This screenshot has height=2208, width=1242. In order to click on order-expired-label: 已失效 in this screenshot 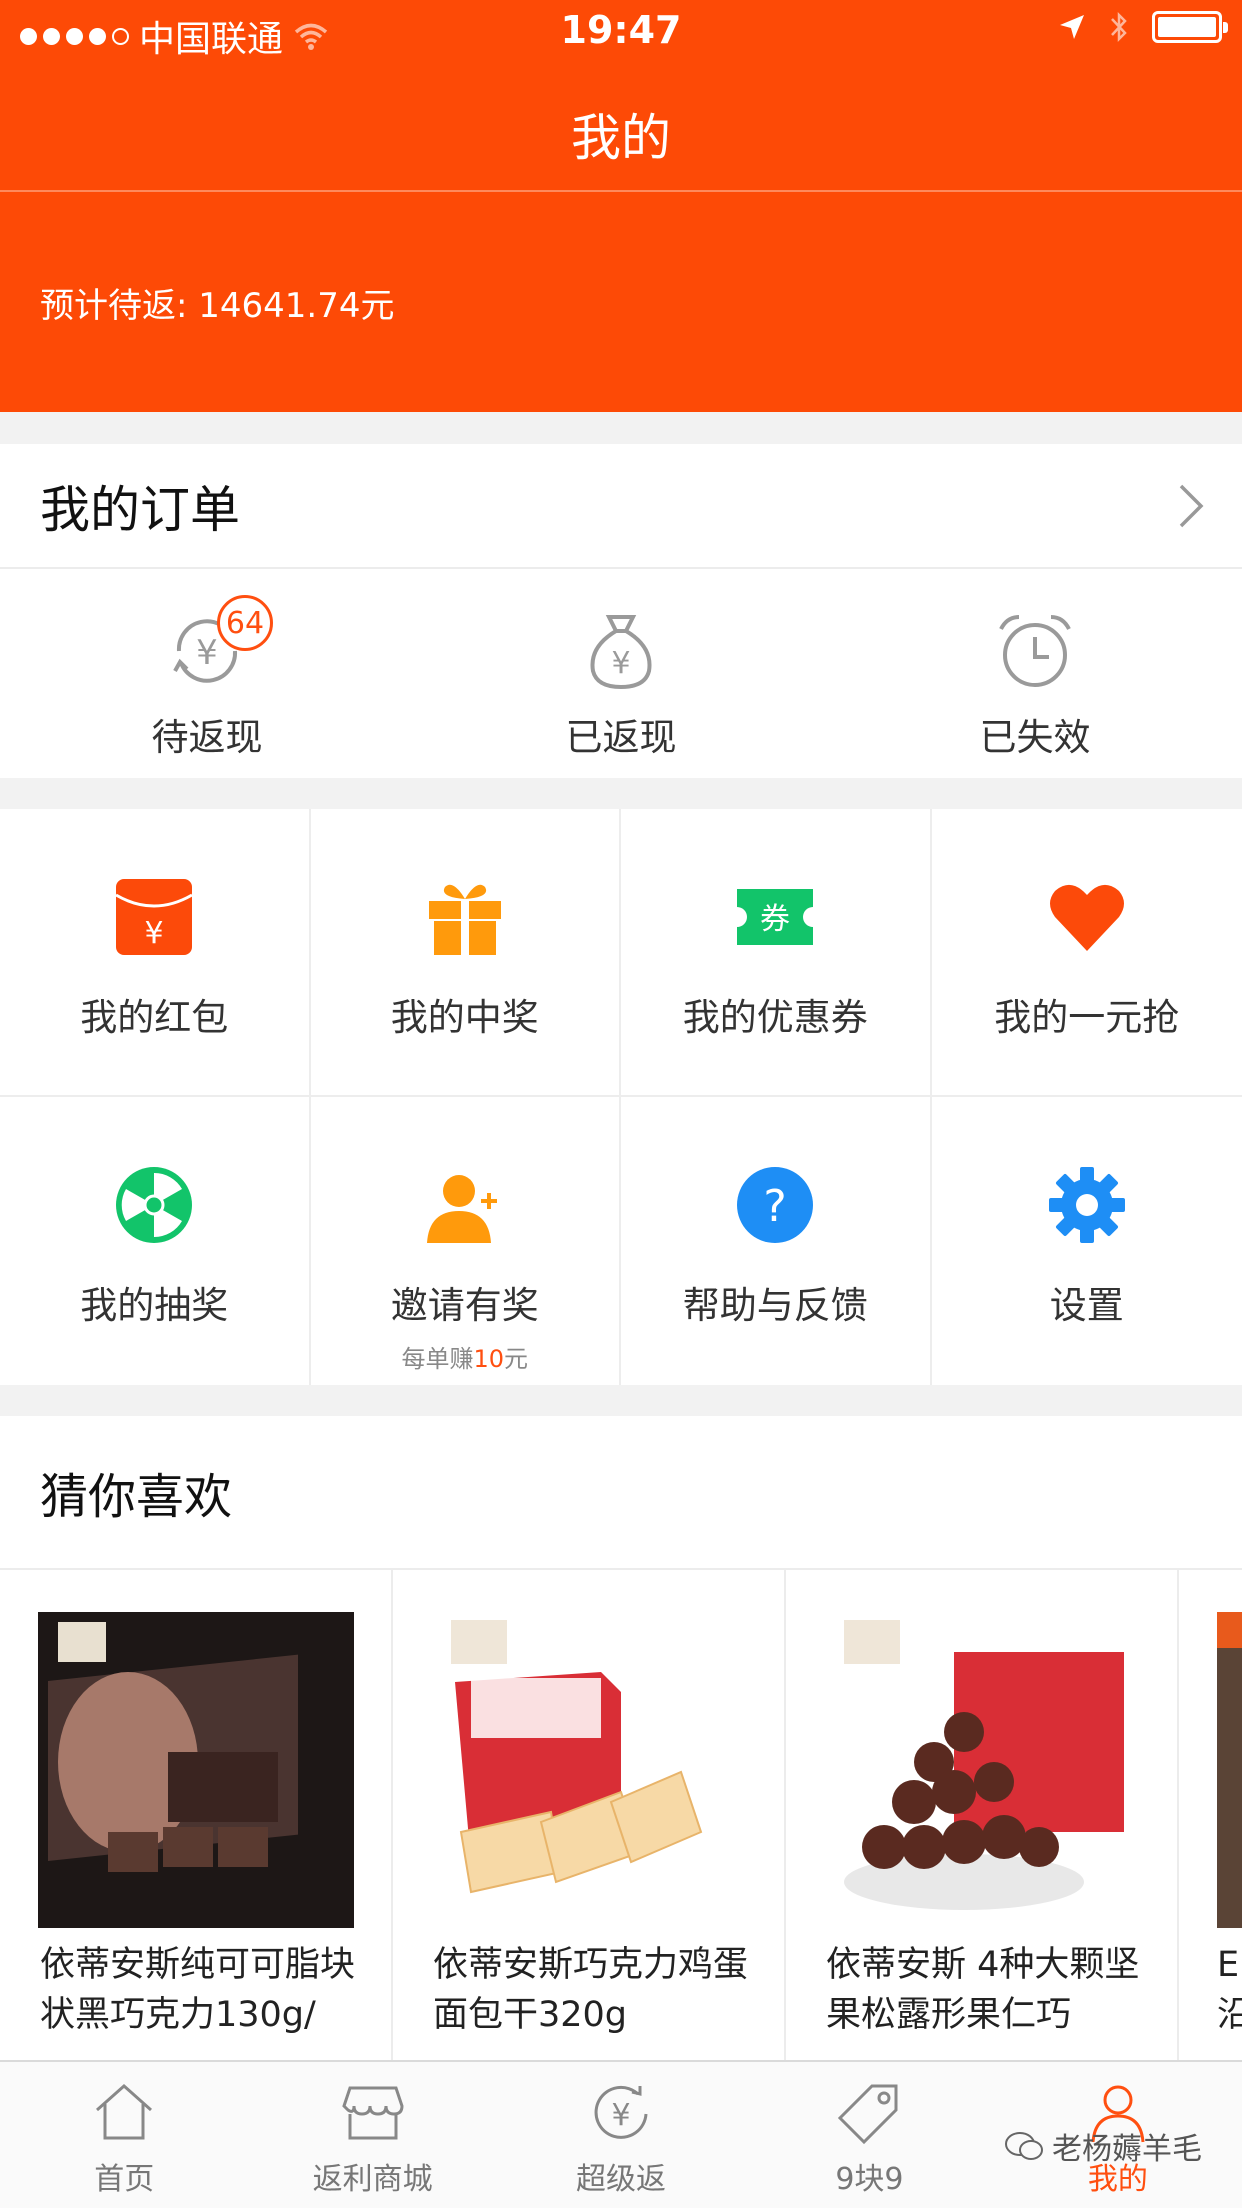, I will do `click(1035, 737)`.